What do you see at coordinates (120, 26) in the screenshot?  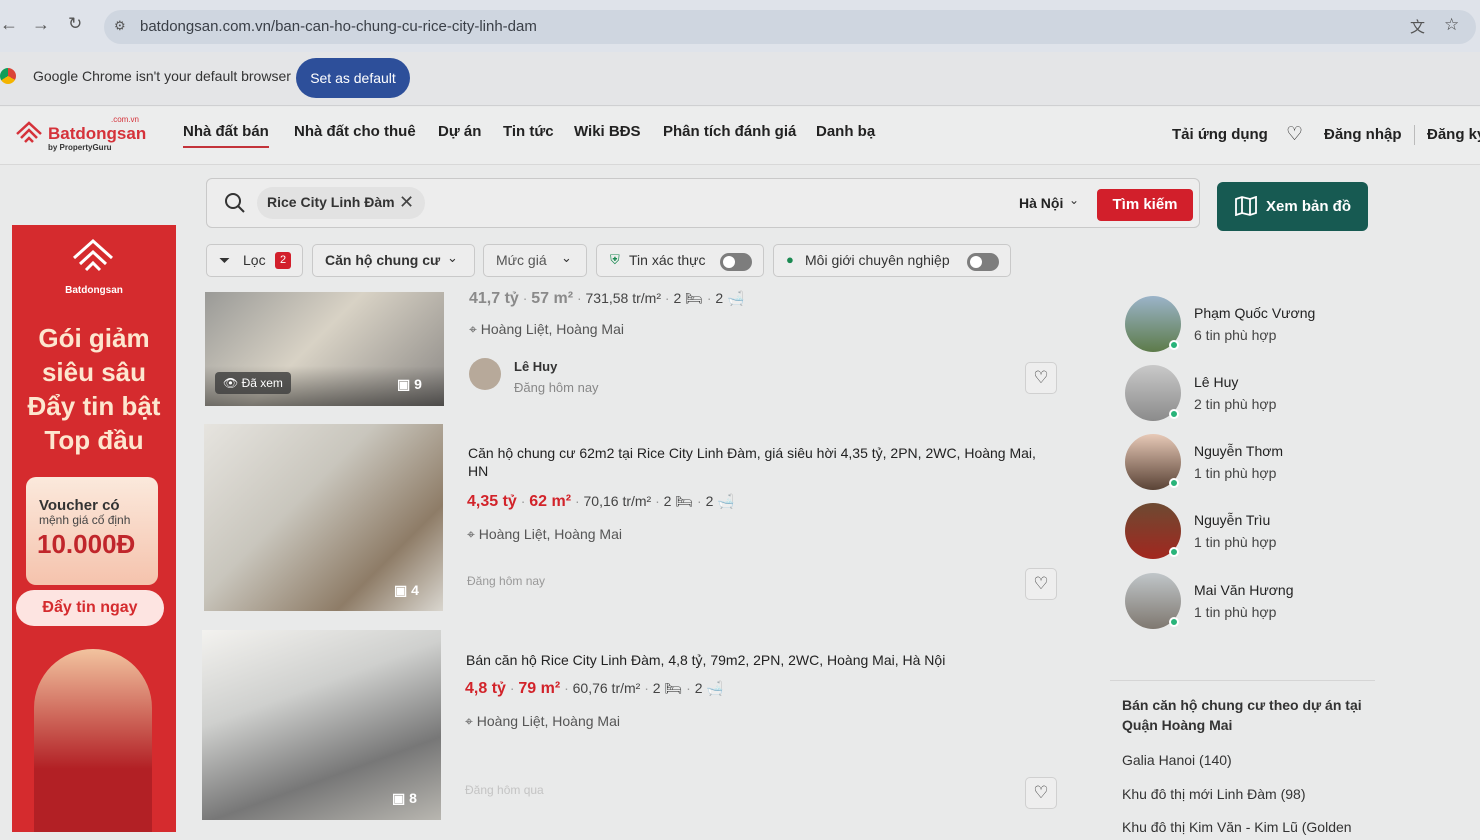 I see `site-info-icon: ⚙` at bounding box center [120, 26].